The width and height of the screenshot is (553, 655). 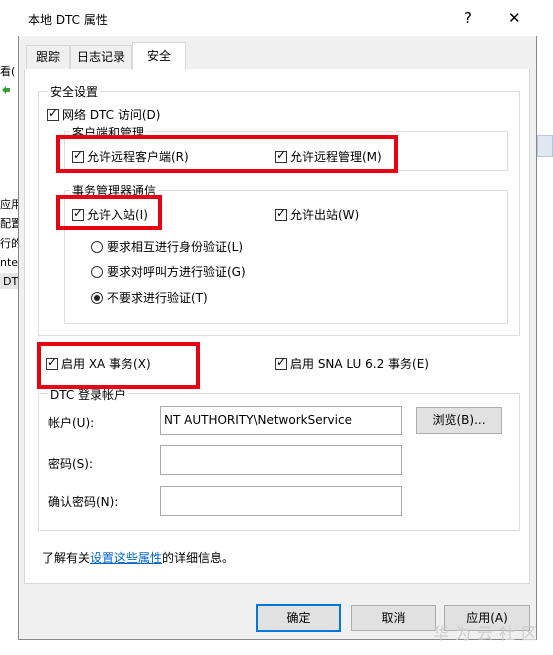 I want to click on allow-inbound-checkbox: ✓ 允许入站(I), so click(x=110, y=214).